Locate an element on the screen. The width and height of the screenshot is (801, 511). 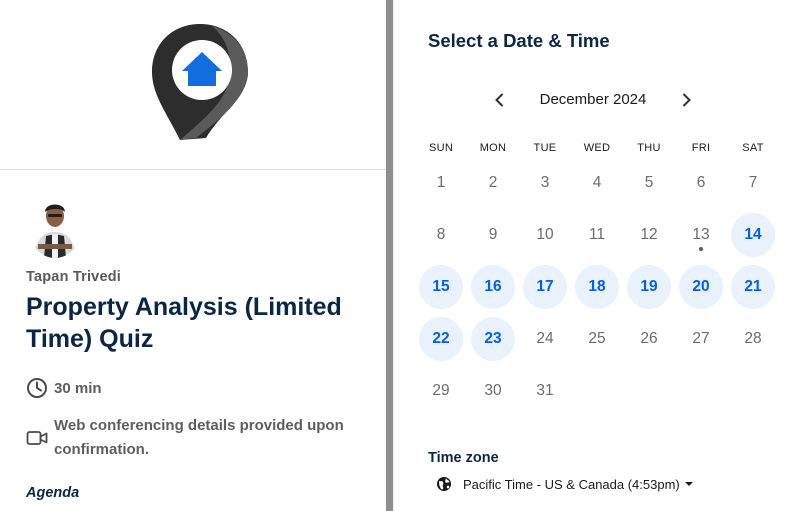
available-date: 16 is located at coordinates (493, 287).